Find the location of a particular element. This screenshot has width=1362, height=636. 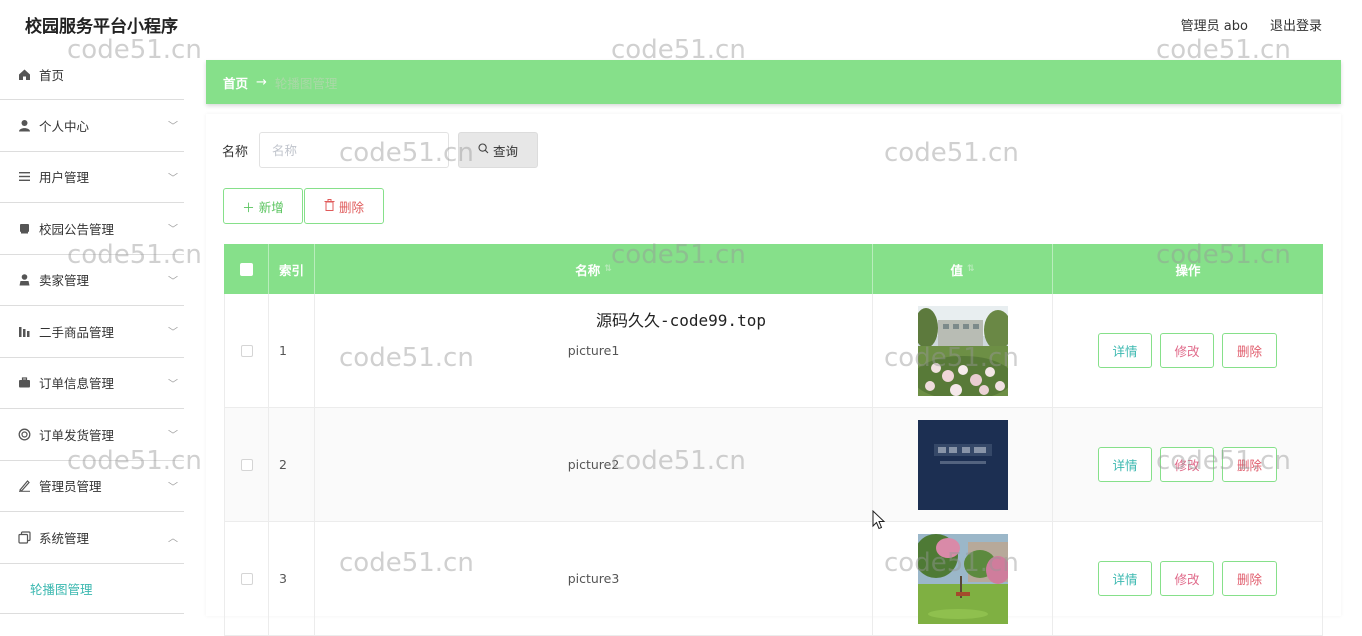

sidebar-item-notices: 校园公告管理 ﹀ is located at coordinates (92, 229).